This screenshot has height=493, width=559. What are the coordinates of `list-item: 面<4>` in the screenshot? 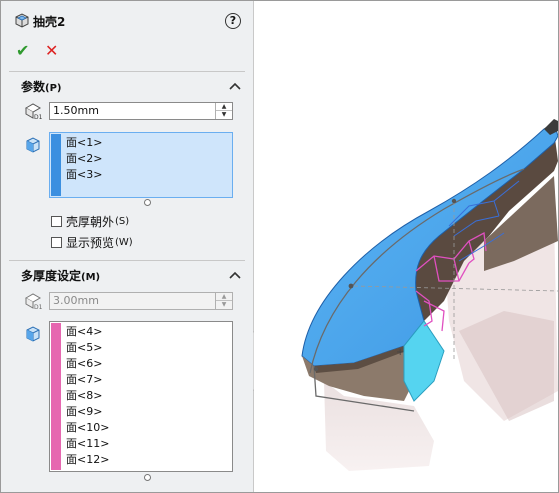 It's located at (87, 332).